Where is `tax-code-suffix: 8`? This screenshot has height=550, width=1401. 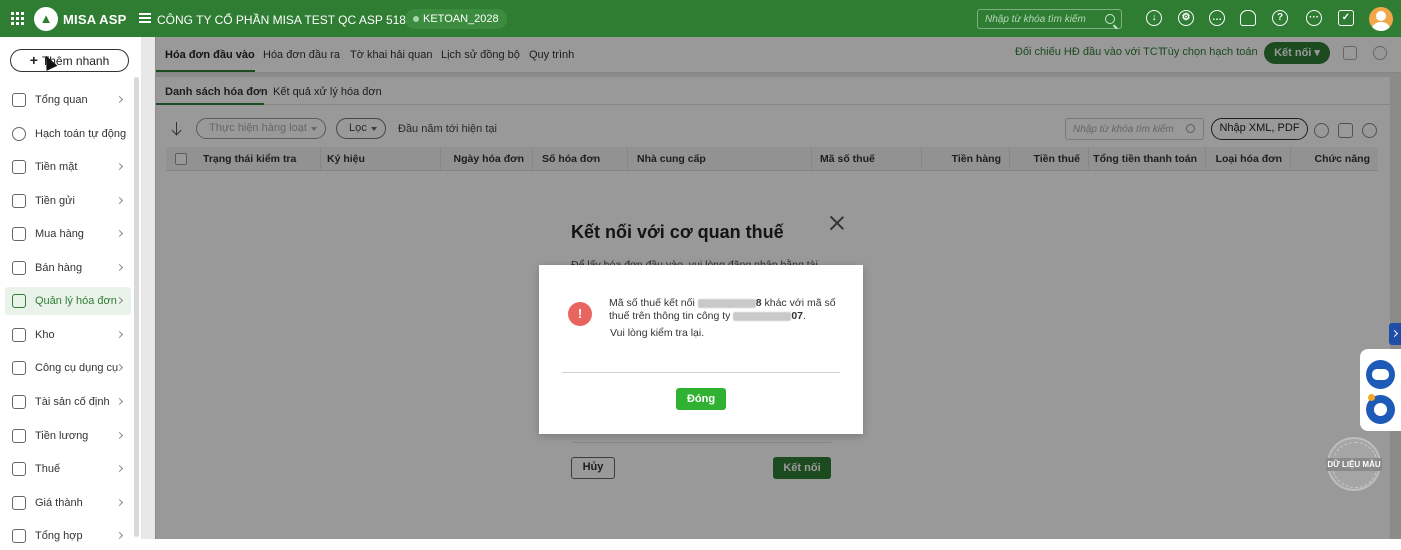
tax-code-suffix: 8 is located at coordinates (758, 303).